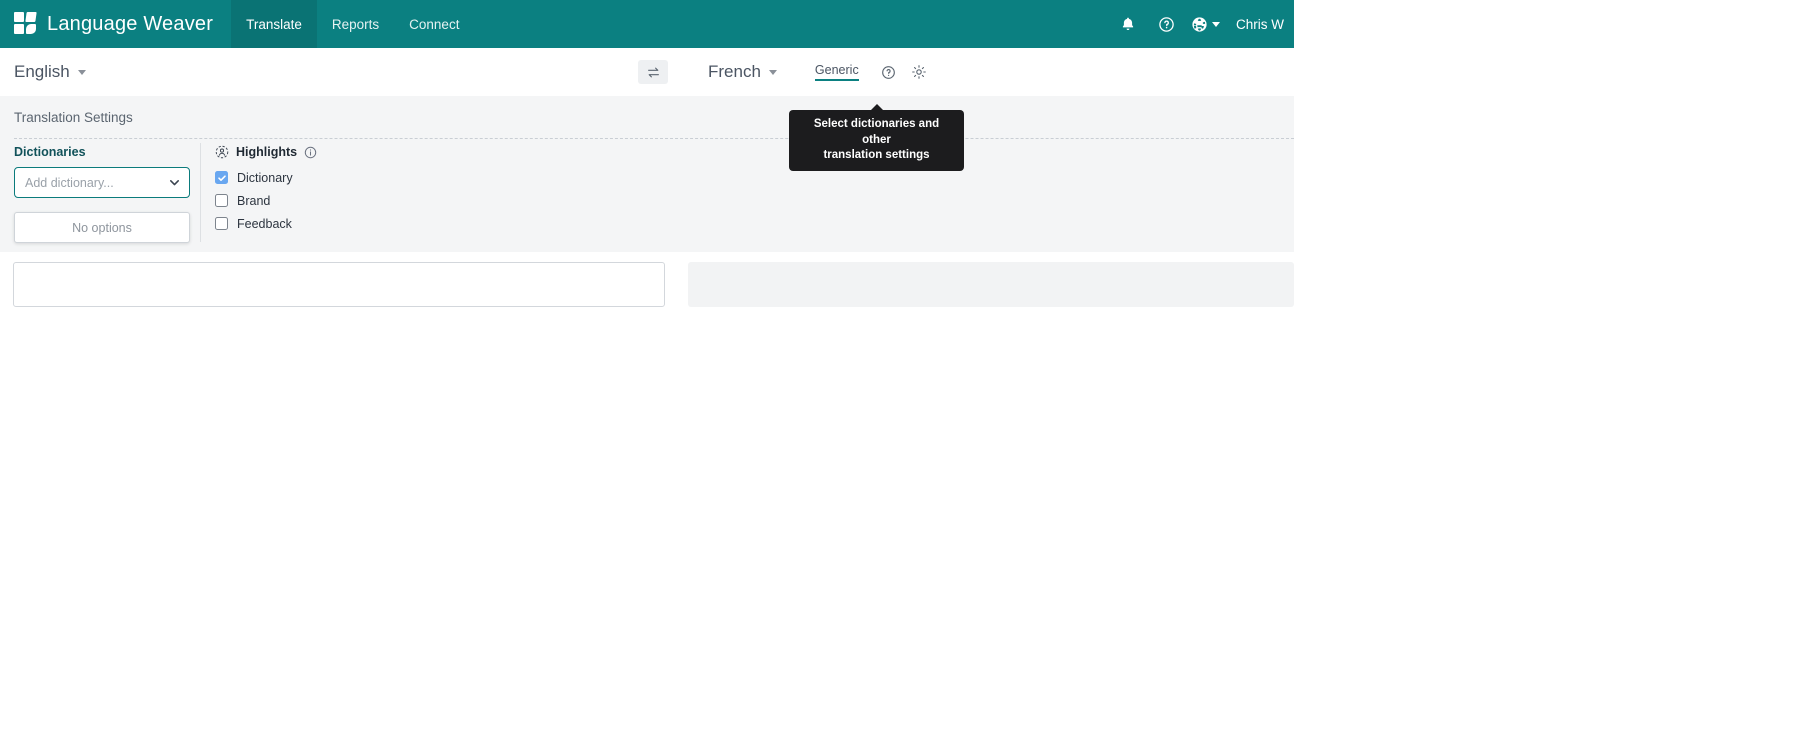 This screenshot has width=1800, height=753. I want to click on nav-item-connect: Connect, so click(434, 24).